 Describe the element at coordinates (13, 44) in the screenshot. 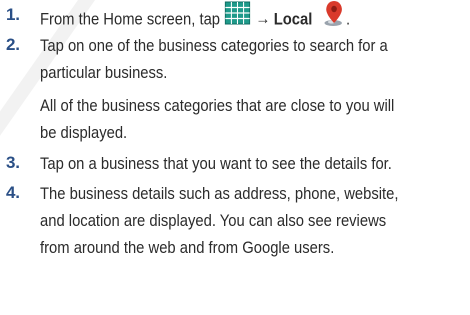

I see `step-number: 2.` at that location.